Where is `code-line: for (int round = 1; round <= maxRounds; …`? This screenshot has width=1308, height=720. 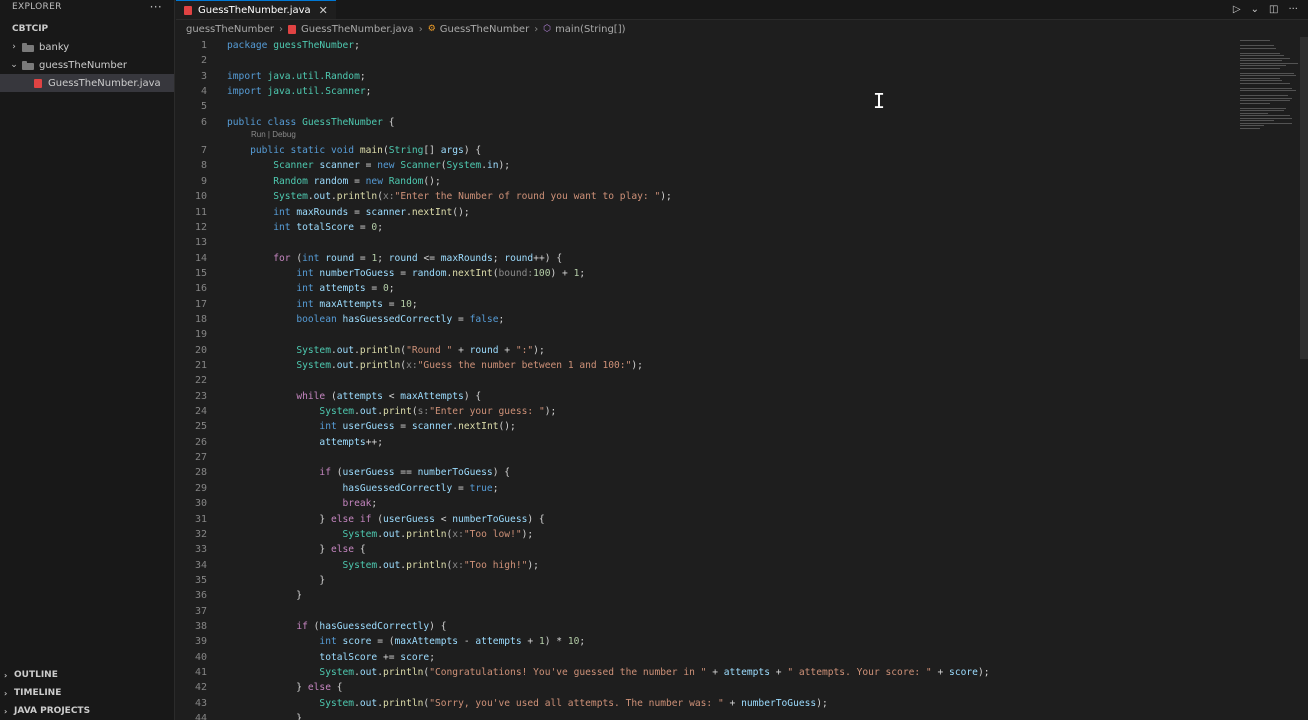 code-line: for (int round = 1; round <= maxRounds; … is located at coordinates (394, 258).